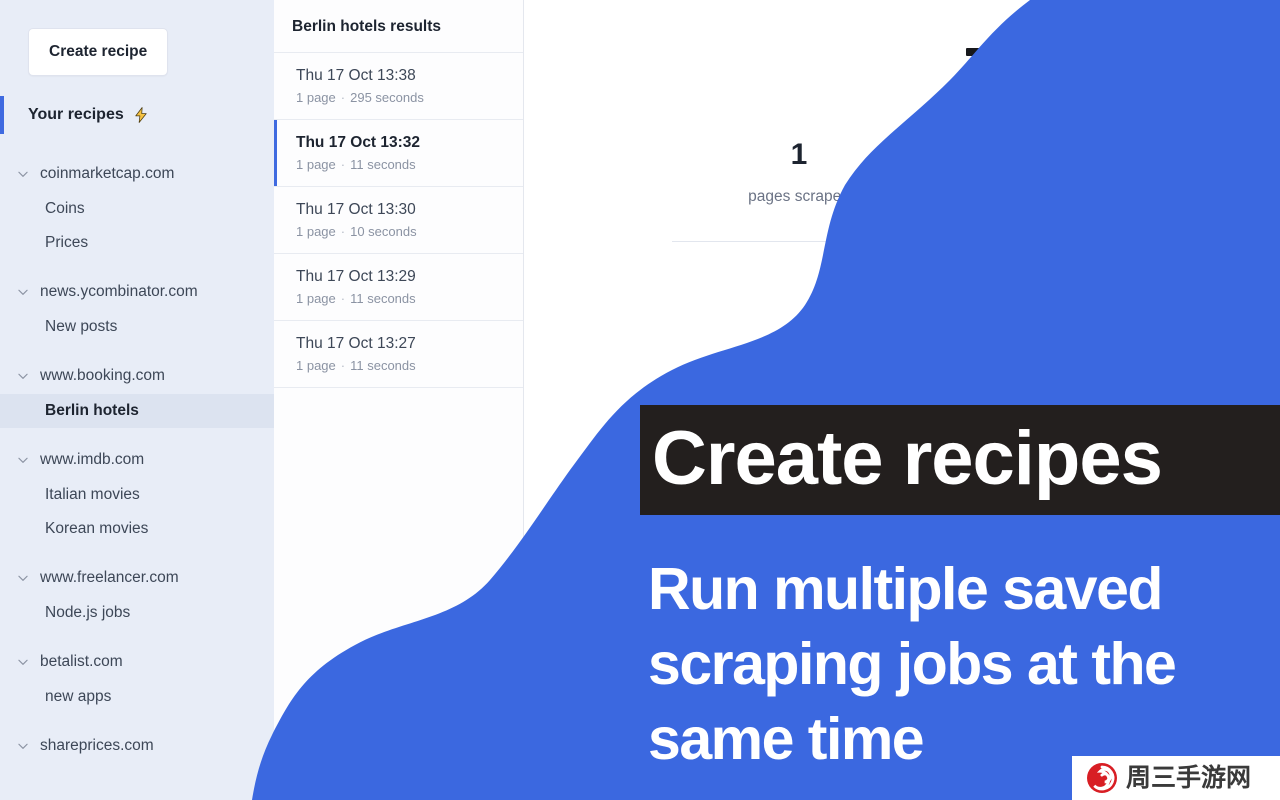  I want to click on sidebar-recipe-new-apps: new apps, so click(137, 697).